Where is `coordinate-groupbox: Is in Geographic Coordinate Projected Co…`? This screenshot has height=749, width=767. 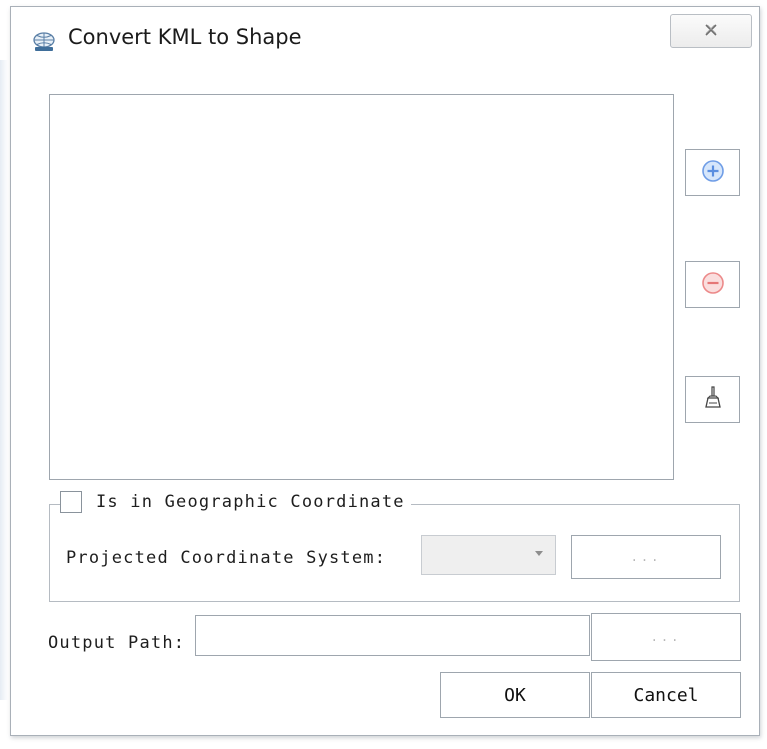 coordinate-groupbox: Is in Geographic Coordinate Projected Co… is located at coordinates (394, 546).